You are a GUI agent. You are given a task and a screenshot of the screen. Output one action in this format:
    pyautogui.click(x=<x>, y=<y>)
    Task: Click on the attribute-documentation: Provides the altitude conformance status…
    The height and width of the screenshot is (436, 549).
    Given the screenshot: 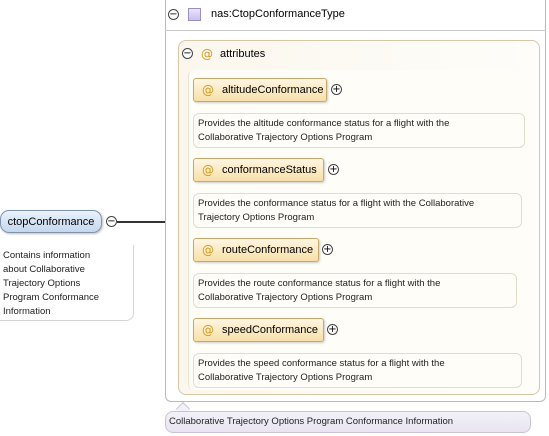 What is the action you would take?
    pyautogui.click(x=359, y=130)
    